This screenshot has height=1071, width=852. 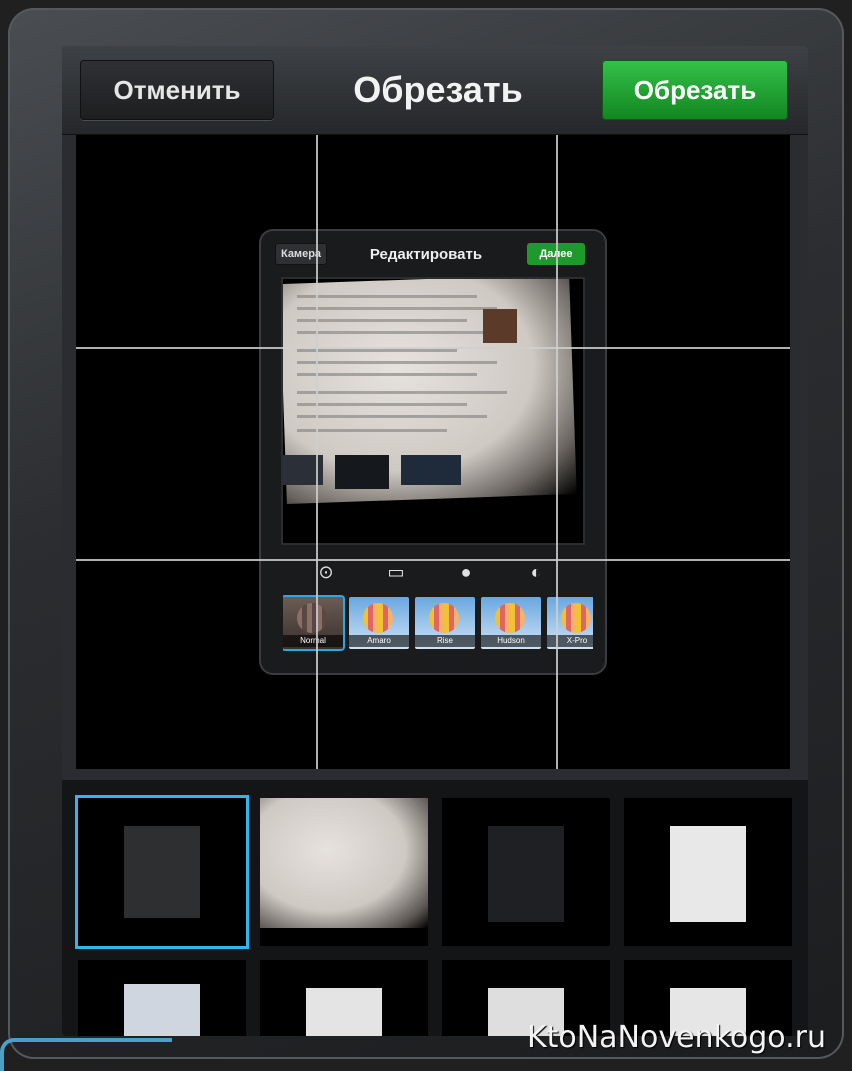 I want to click on rotate-icon: ⊙, so click(x=326, y=572).